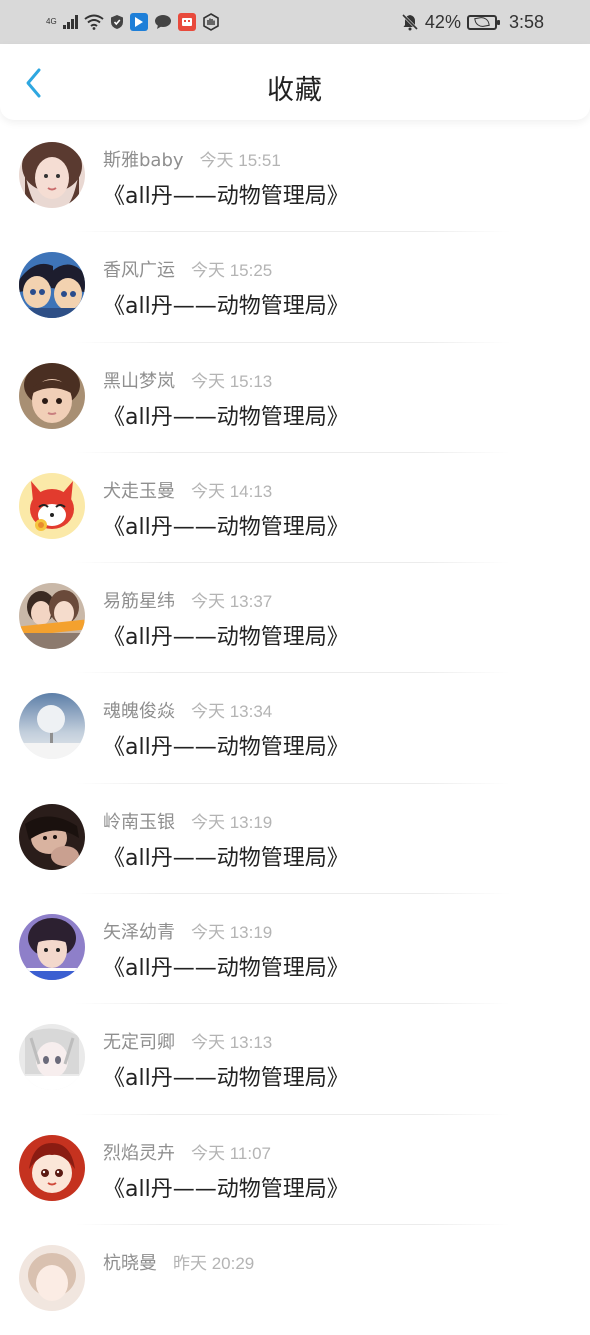 The width and height of the screenshot is (590, 1335). I want to click on timestamp: 今天 15:13, so click(232, 381).